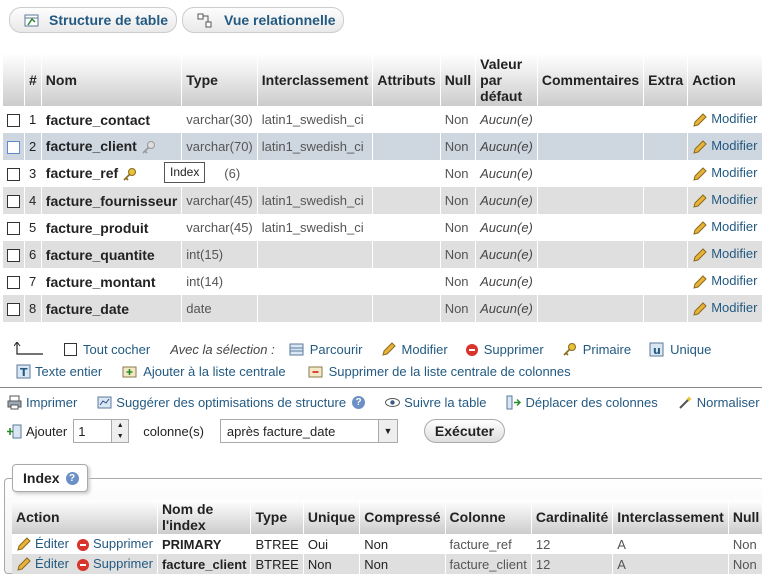 The image size is (762, 574). Describe the element at coordinates (464, 431) in the screenshot. I see `execute-button: Exécuter` at that location.